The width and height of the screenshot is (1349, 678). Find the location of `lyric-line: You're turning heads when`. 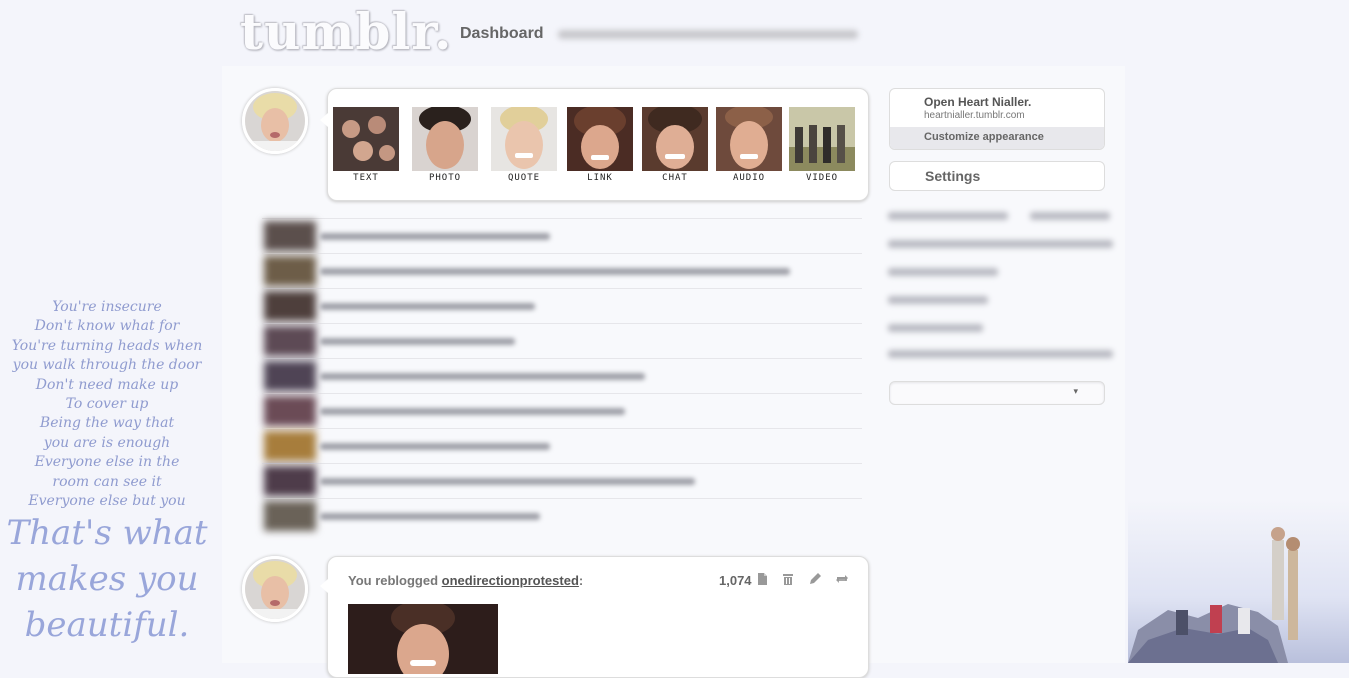

lyric-line: You're turning heads when is located at coordinates (107, 345).